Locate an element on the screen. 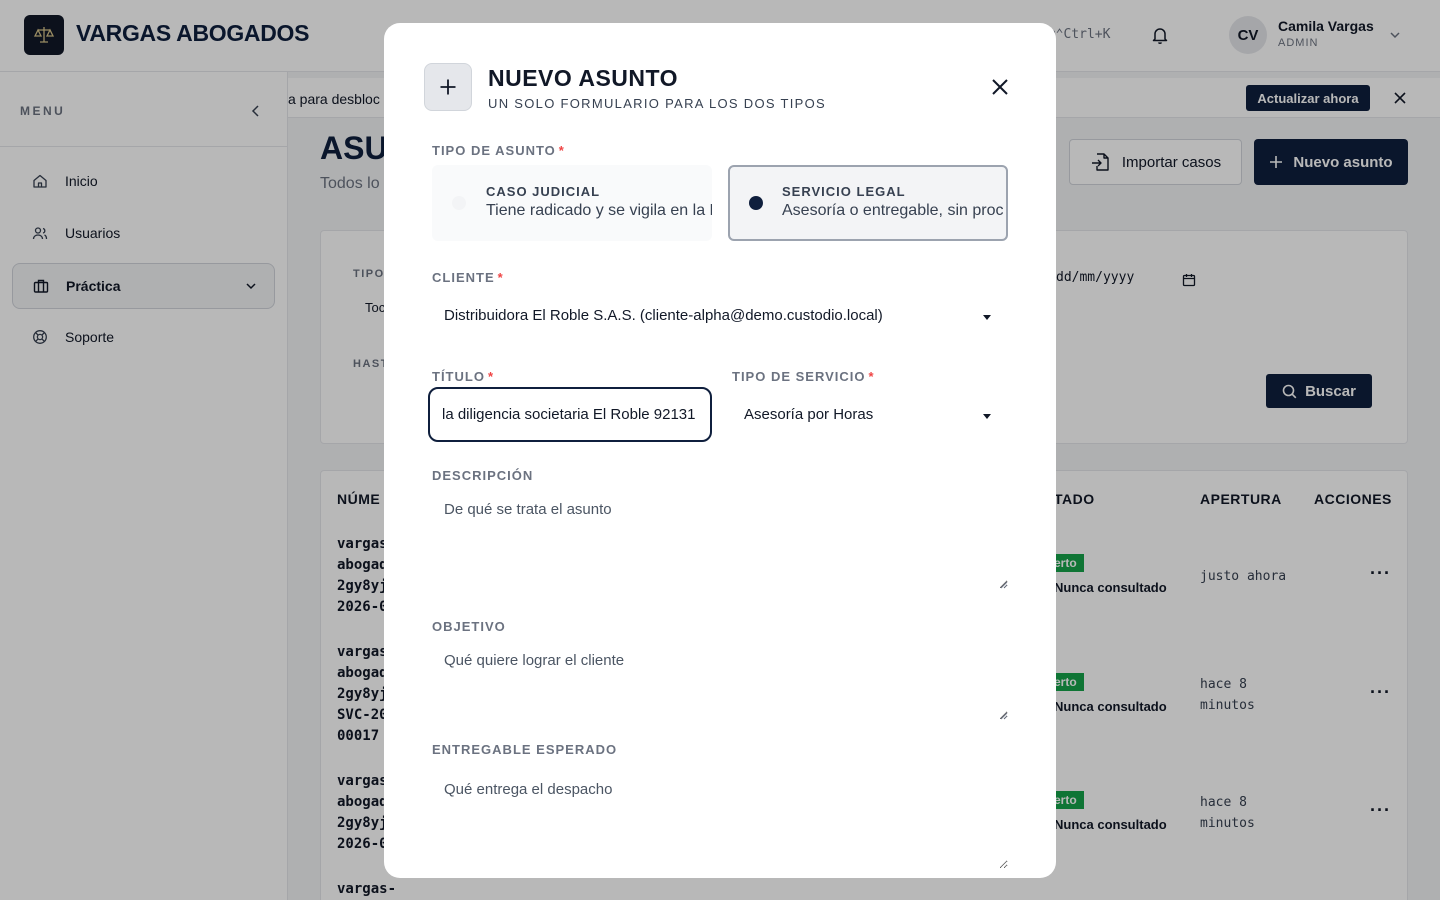  option-title: SERVICIO LEGAL is located at coordinates (844, 191).